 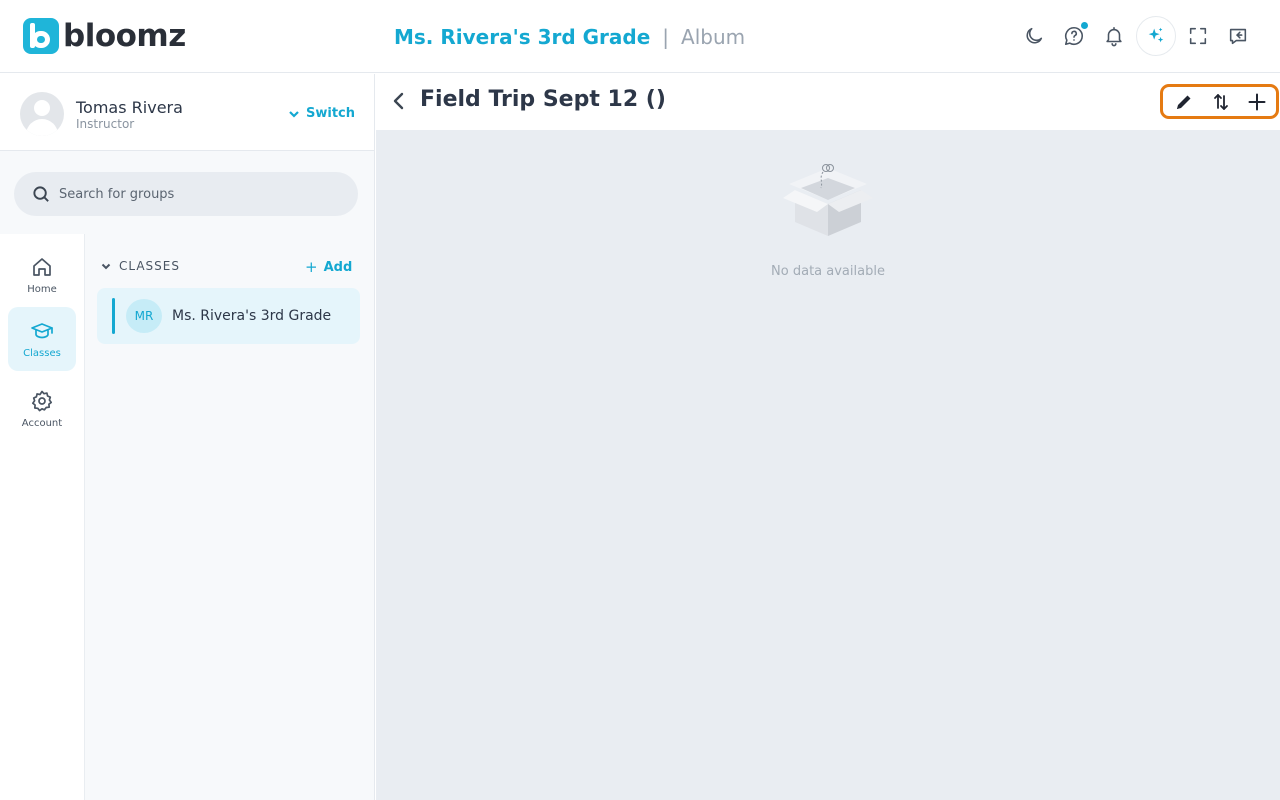 I want to click on current-group-title: Ms. Rivera's 3rd Grade, so click(x=522, y=37).